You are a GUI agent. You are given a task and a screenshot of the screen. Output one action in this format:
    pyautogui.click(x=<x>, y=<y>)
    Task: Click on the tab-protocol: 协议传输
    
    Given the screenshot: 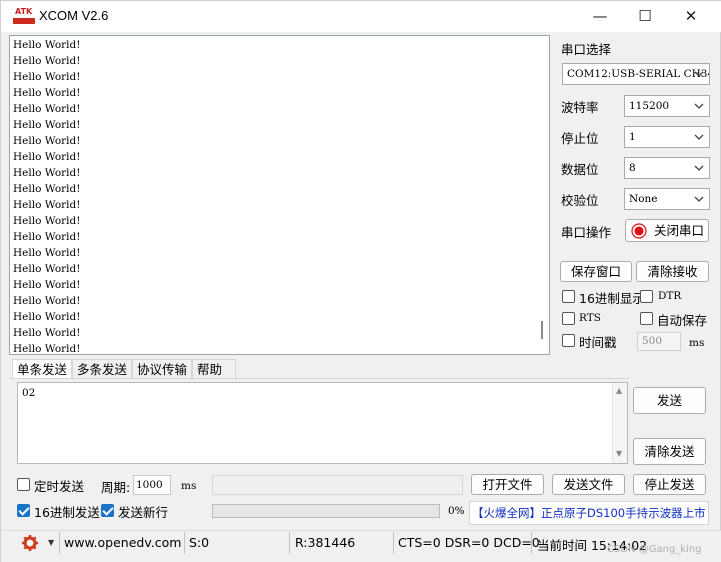 What is the action you would take?
    pyautogui.click(x=162, y=369)
    